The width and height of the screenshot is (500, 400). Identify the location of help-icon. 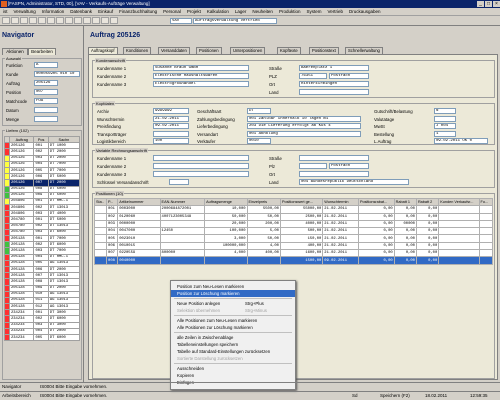
(87, 20).